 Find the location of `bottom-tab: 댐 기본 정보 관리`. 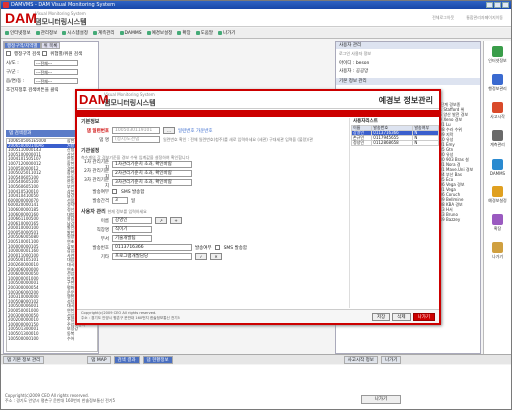

bottom-tab: 댐 기본 정보 관리 is located at coordinates (24, 359).